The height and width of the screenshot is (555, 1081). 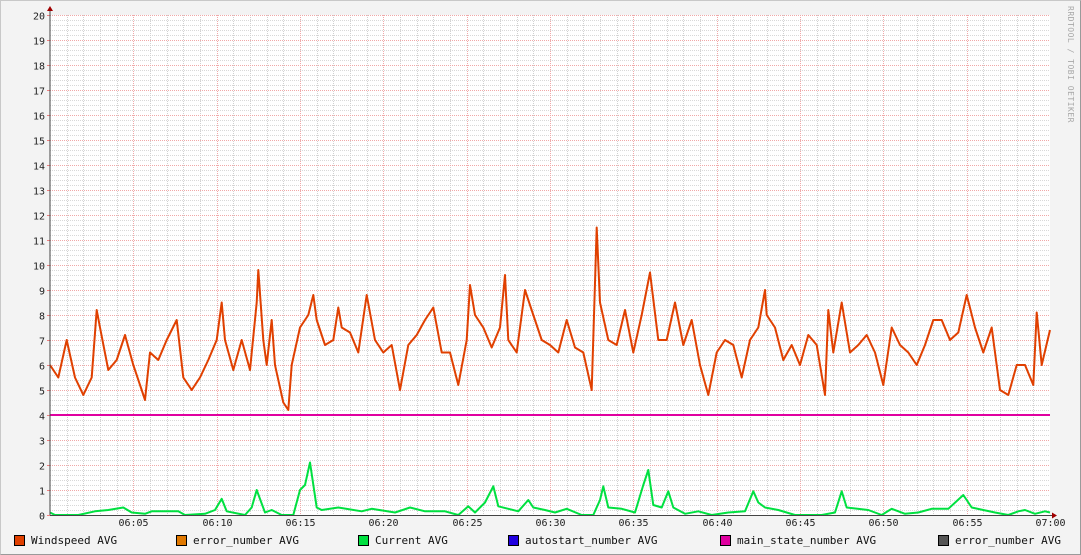 I want to click on legend-label: Windspeed AVG, so click(x=74, y=540).